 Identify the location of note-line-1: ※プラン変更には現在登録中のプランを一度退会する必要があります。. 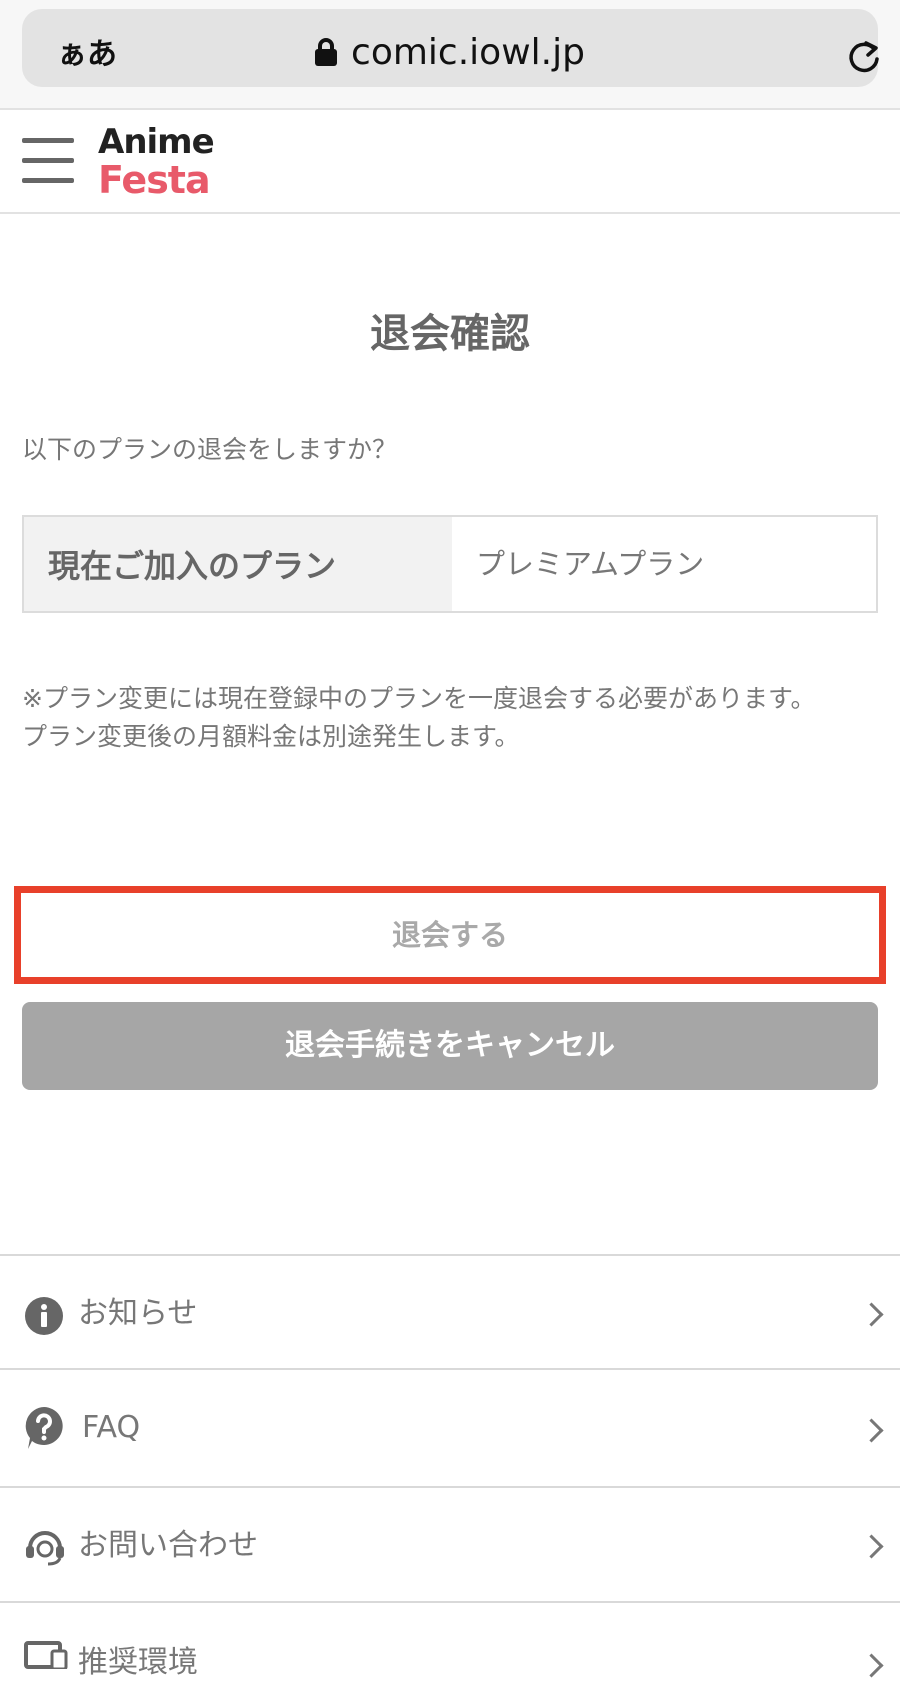
(419, 698).